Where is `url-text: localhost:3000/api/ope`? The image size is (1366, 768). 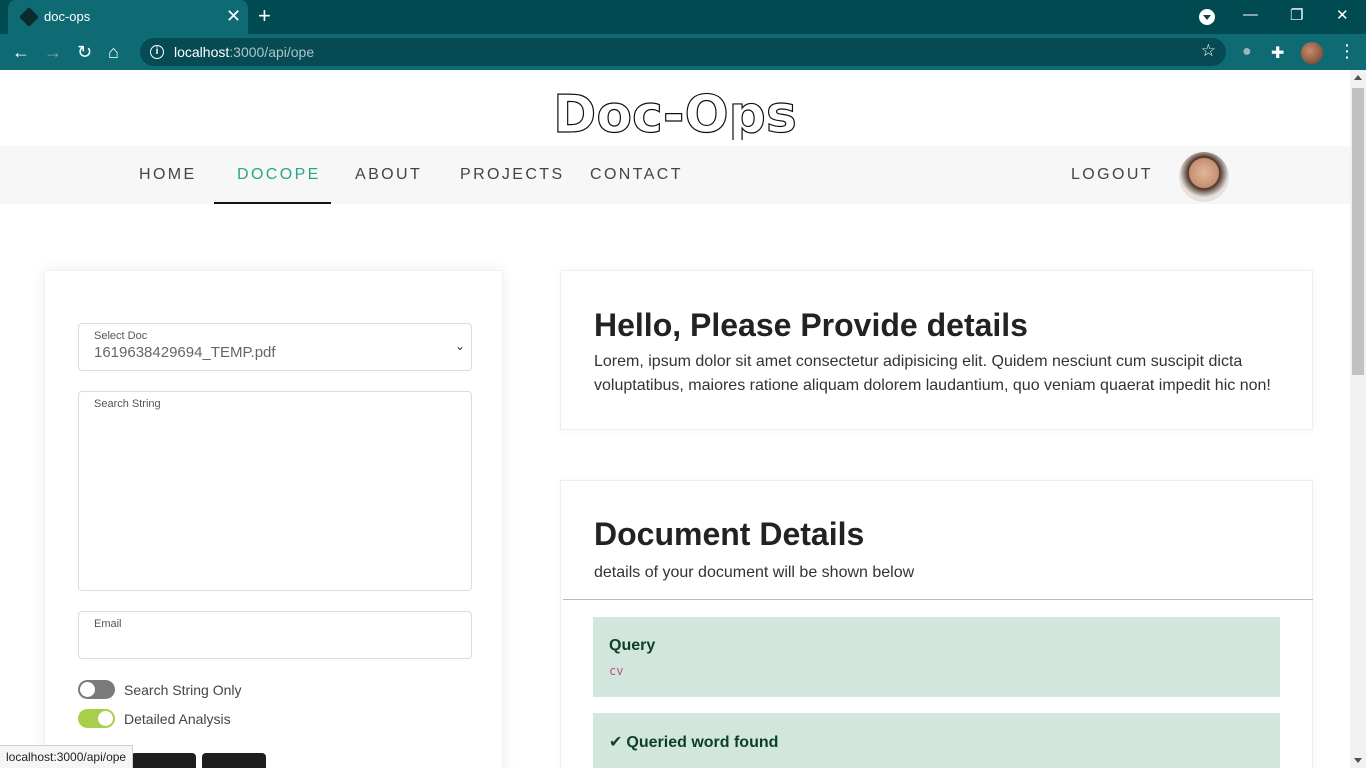
url-text: localhost:3000/api/ope is located at coordinates (244, 52).